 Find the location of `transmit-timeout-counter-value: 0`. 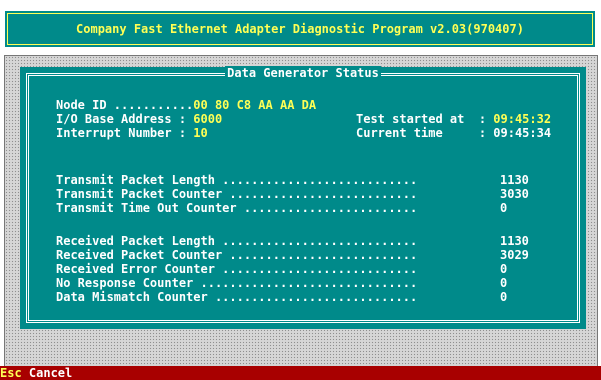

transmit-timeout-counter-value: 0 is located at coordinates (504, 208).